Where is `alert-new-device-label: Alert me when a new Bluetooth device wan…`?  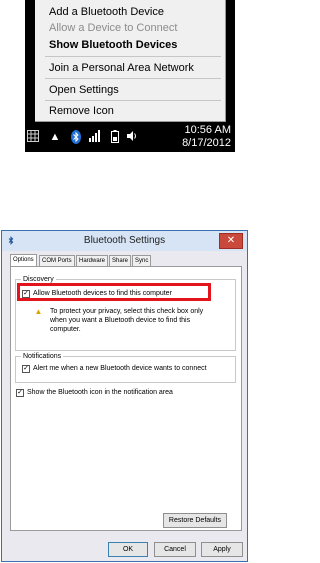
alert-new-device-label: Alert me when a new Bluetooth device wan… is located at coordinates (120, 368).